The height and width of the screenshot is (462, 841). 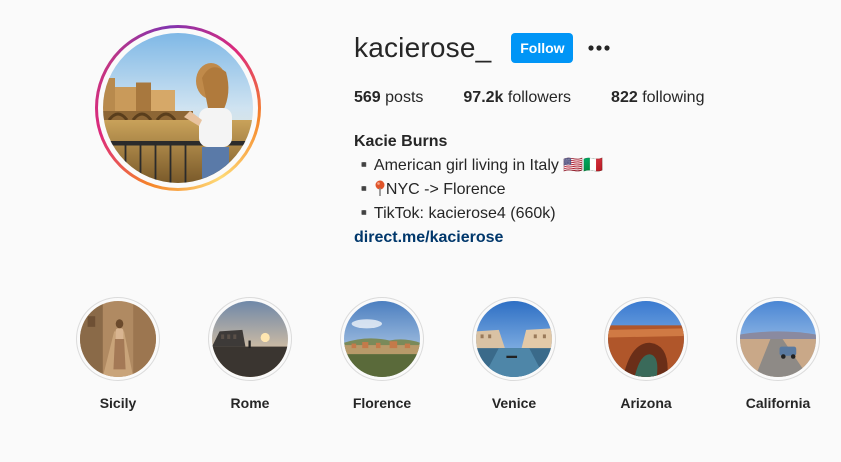 I want to click on profile-title-row: kacierose_ Follow, so click(x=482, y=48).